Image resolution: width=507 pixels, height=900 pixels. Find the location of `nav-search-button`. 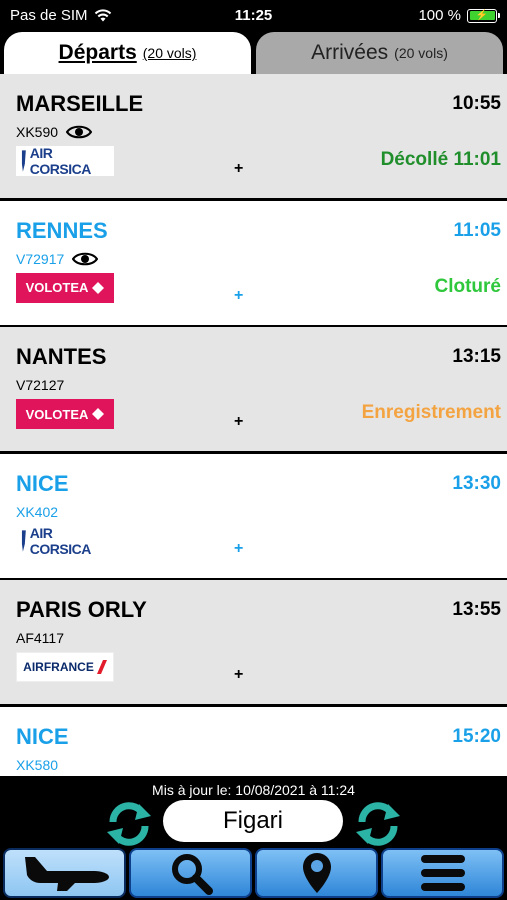

nav-search-button is located at coordinates (190, 873).